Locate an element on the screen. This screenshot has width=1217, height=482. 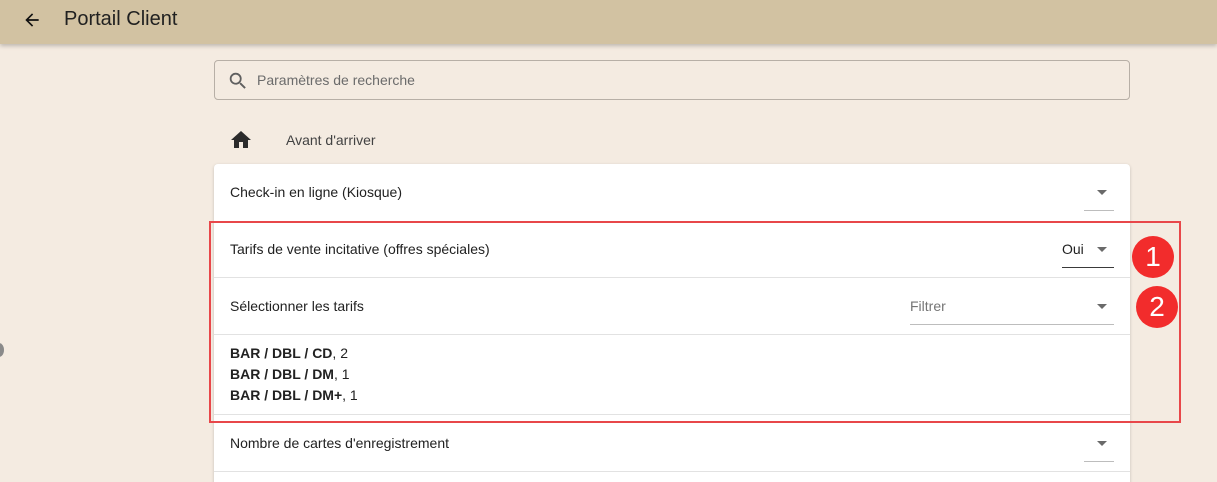
app-title: Portail Client is located at coordinates (121, 19).